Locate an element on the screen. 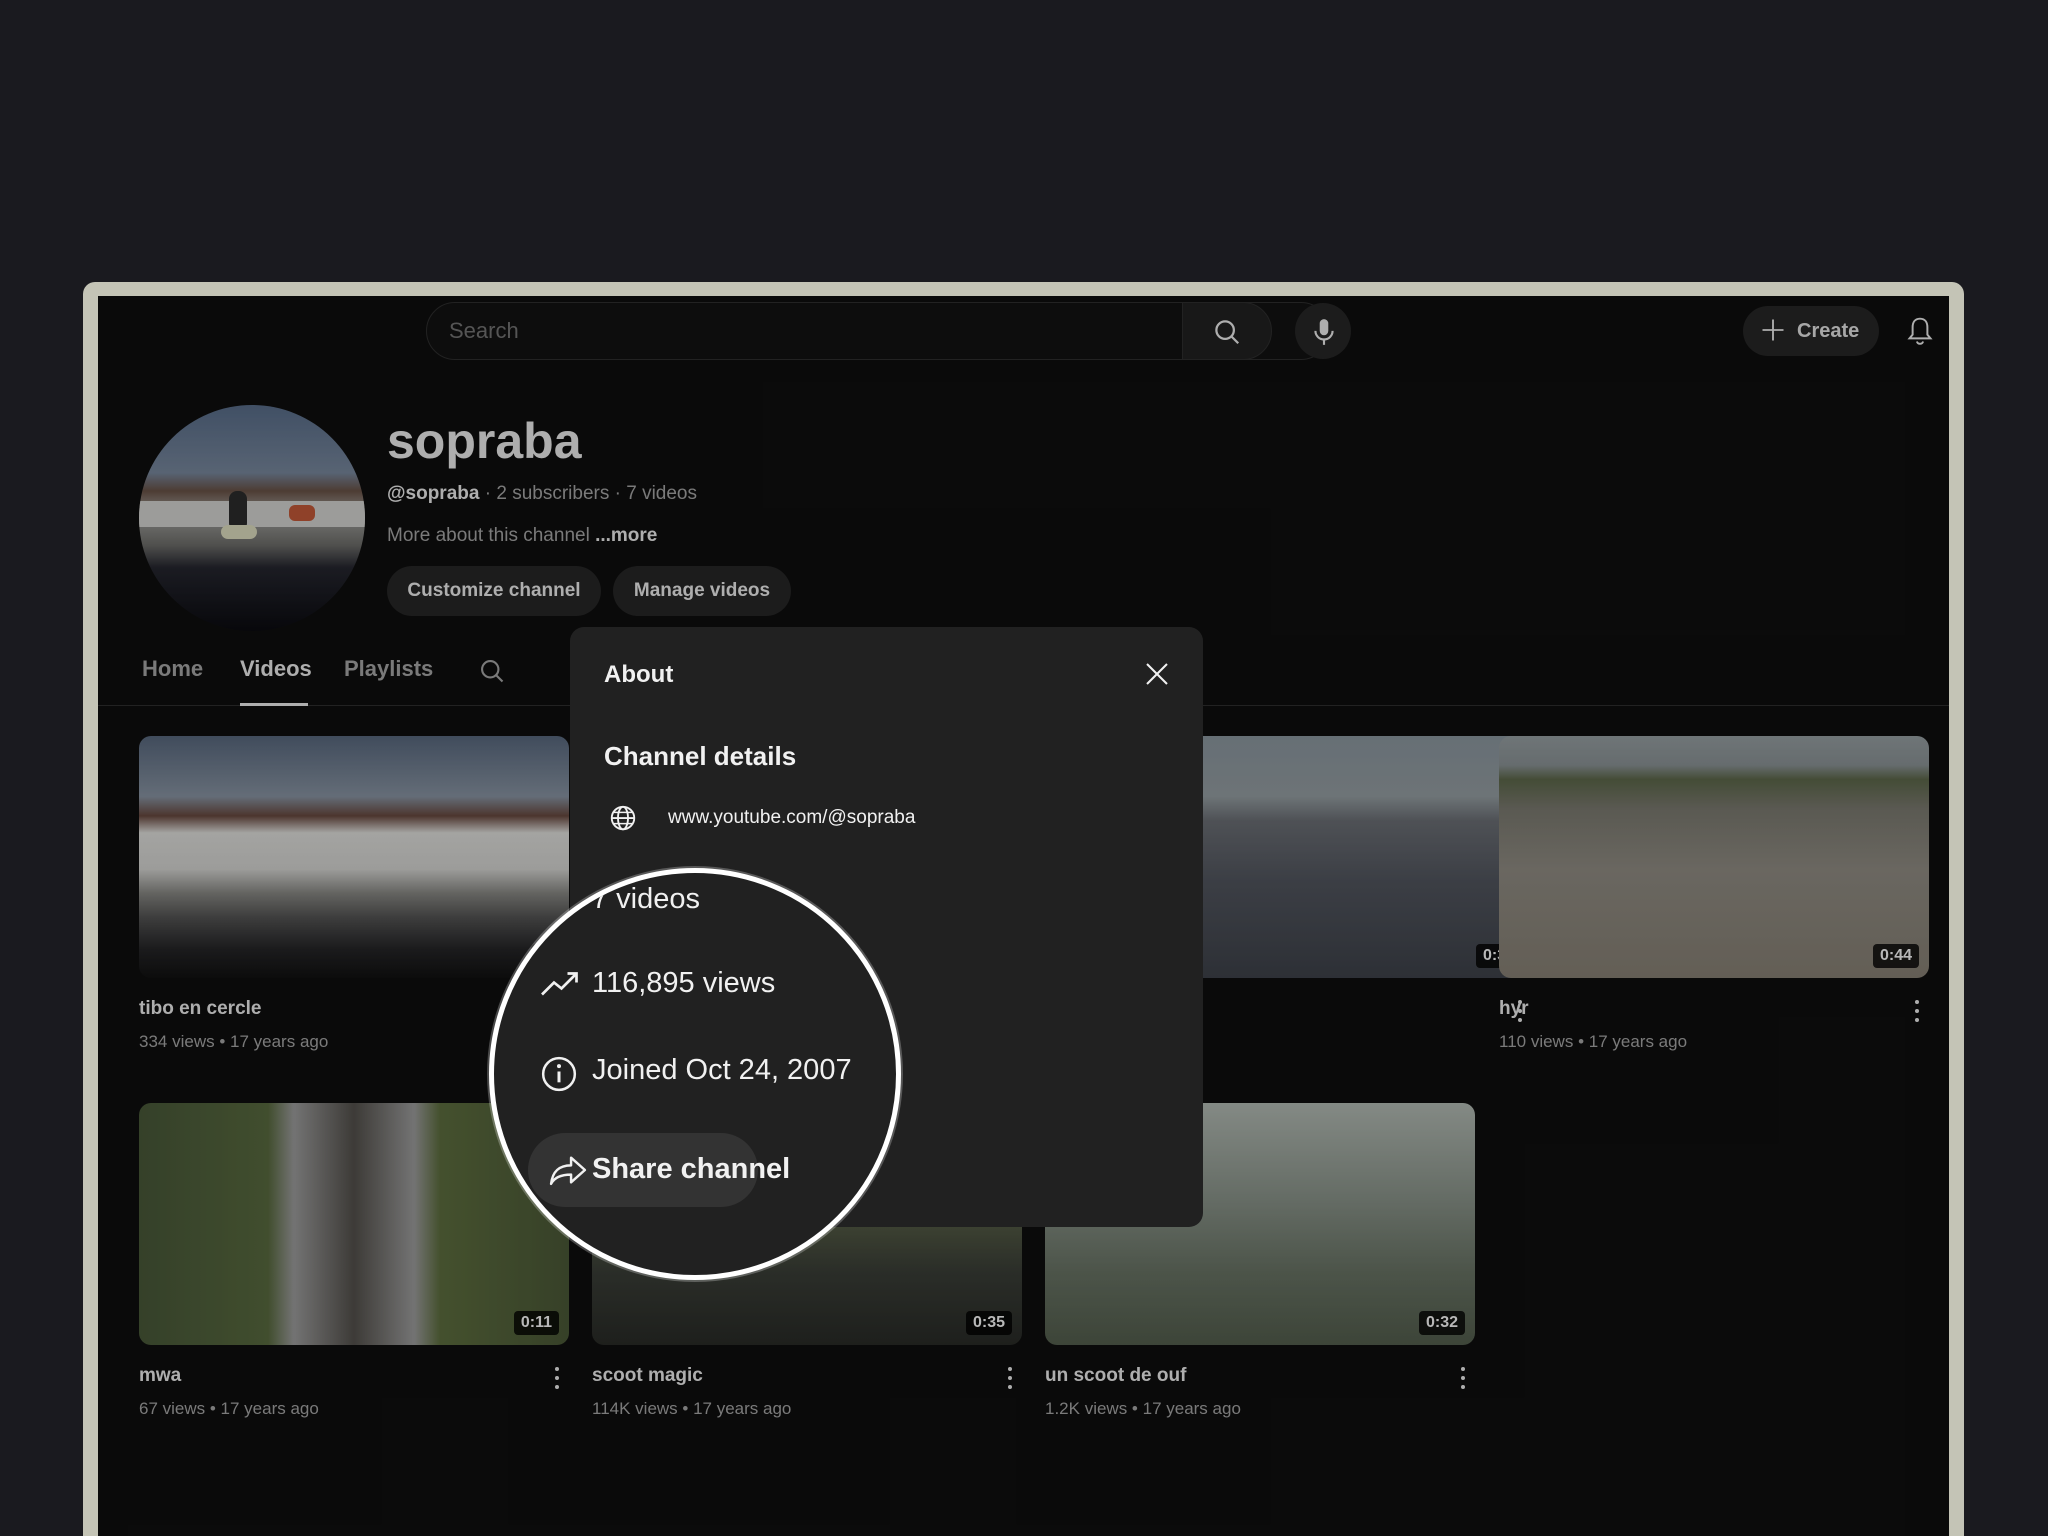  video-duration: 0:44 is located at coordinates (1895, 956).